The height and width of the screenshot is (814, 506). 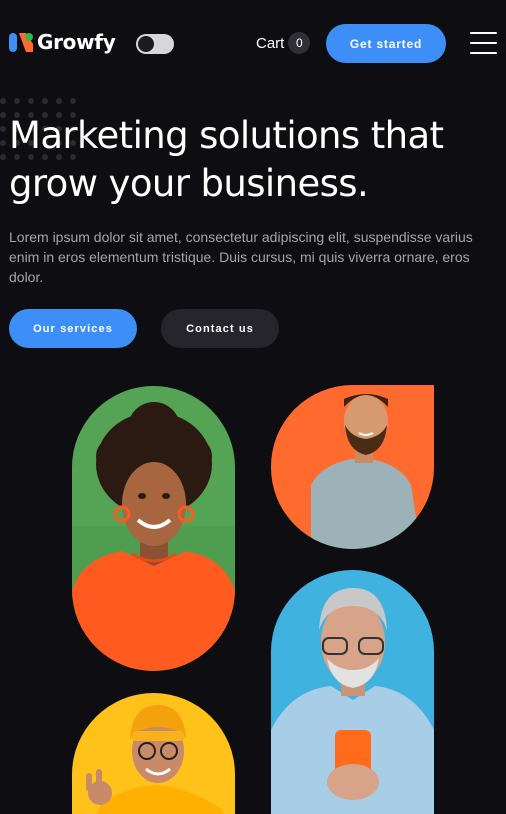 I want to click on site-header: Growfy Cart 0 Get started, so click(x=253, y=43).